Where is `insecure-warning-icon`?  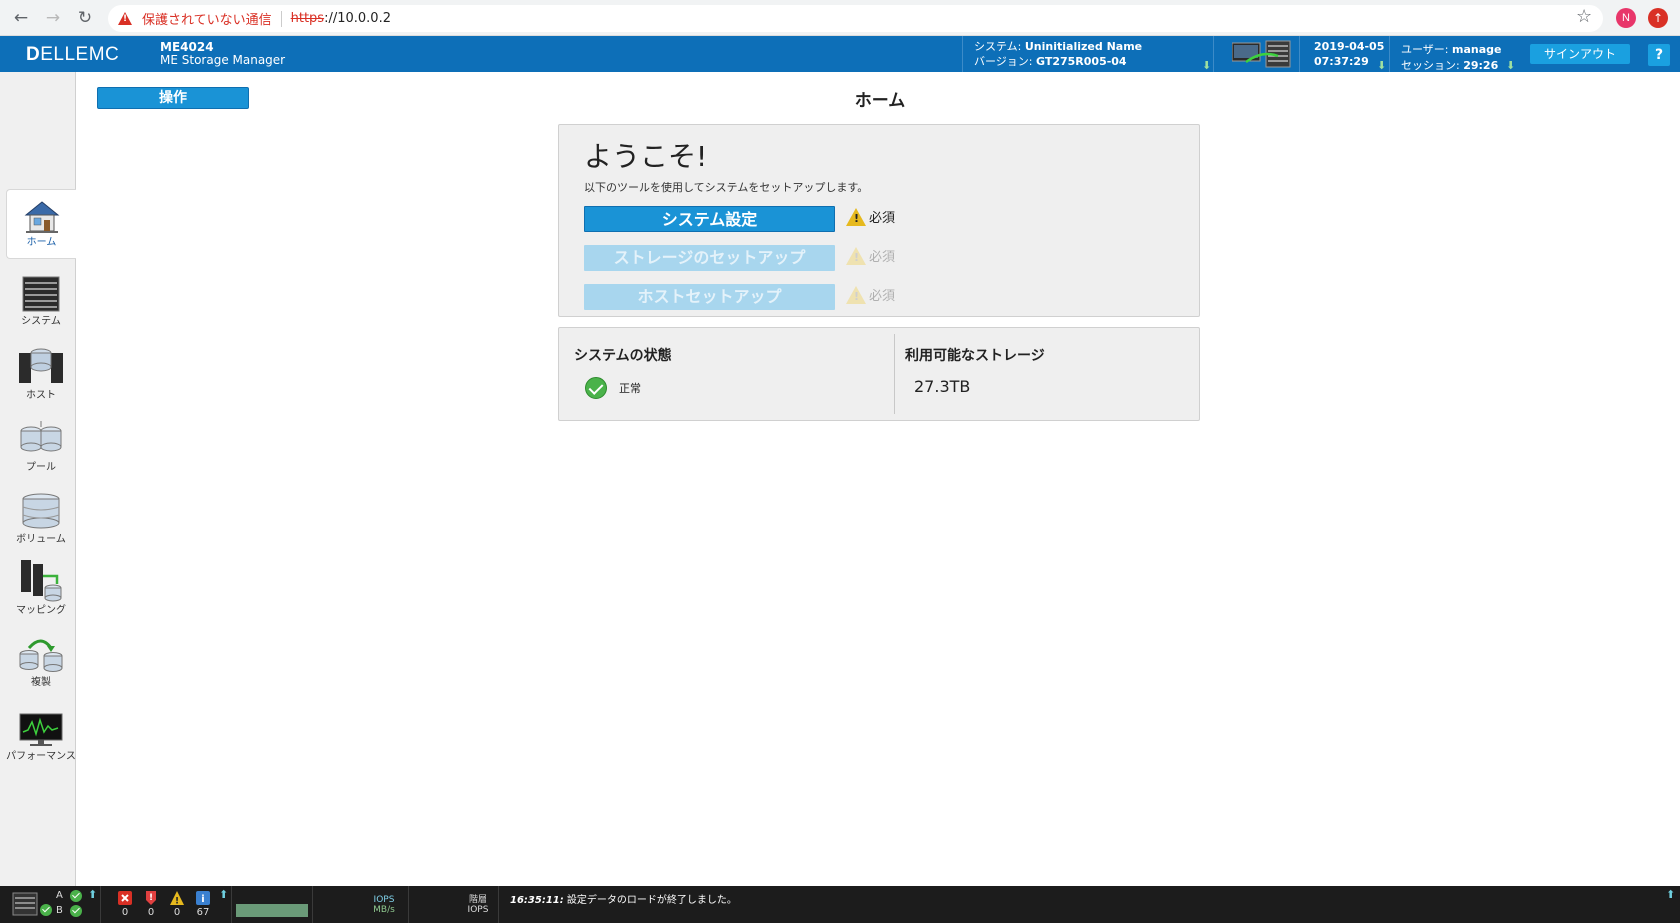 insecure-warning-icon is located at coordinates (125, 18).